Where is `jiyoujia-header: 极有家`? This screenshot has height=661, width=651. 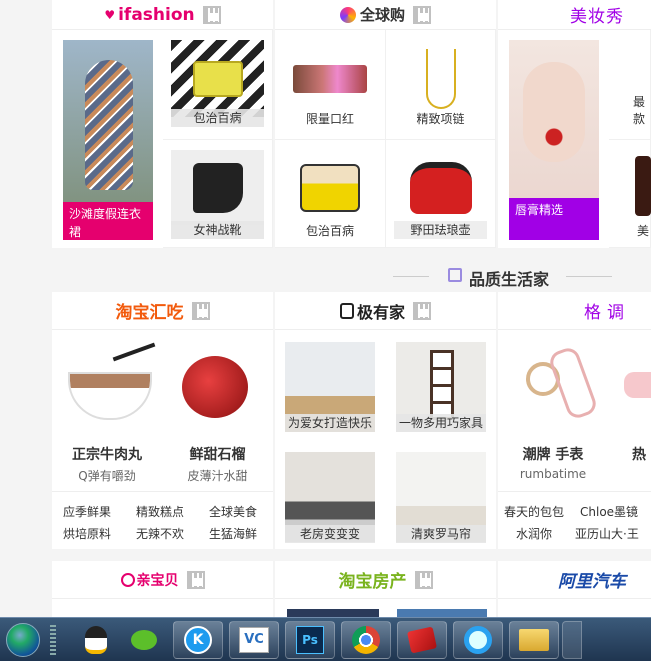 jiyoujia-header: 极有家 is located at coordinates (385, 311).